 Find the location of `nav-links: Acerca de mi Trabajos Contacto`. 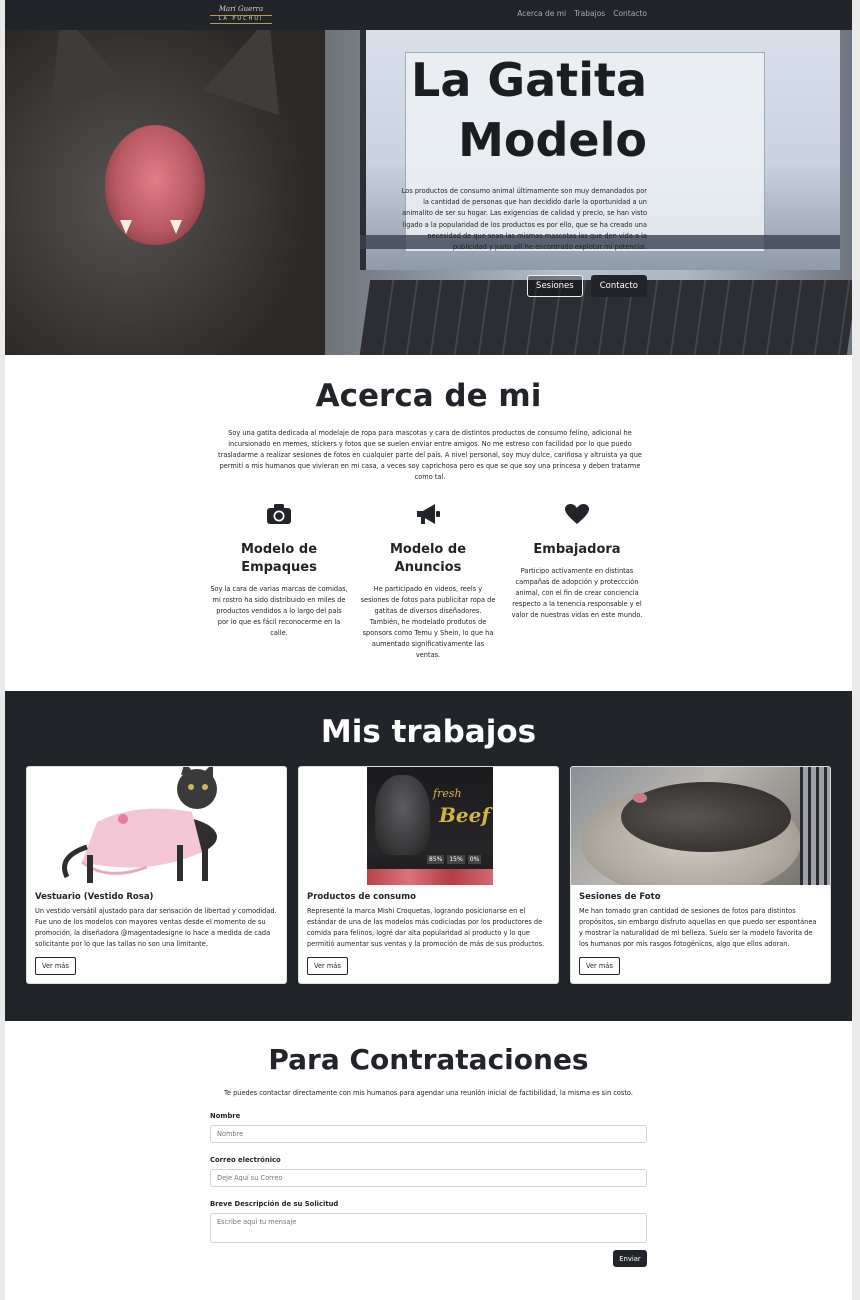

nav-links: Acerca de mi Trabajos Contacto is located at coordinates (582, 13).